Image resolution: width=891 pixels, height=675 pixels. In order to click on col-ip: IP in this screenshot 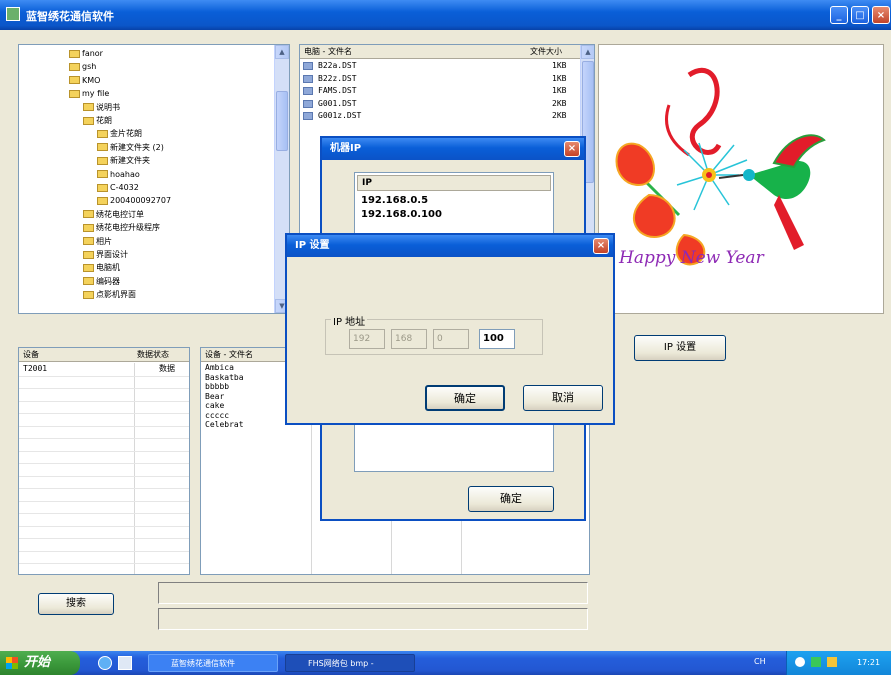, I will do `click(454, 183)`.